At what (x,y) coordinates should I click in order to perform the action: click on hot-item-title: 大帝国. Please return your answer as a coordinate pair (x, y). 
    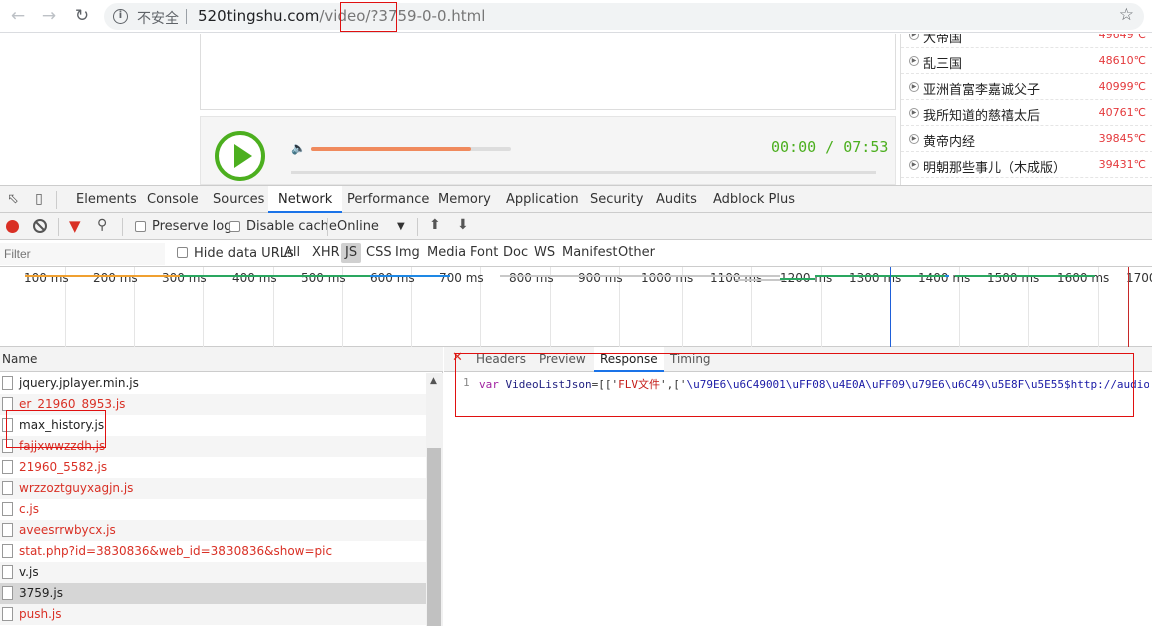
    Looking at the image, I should click on (942, 40).